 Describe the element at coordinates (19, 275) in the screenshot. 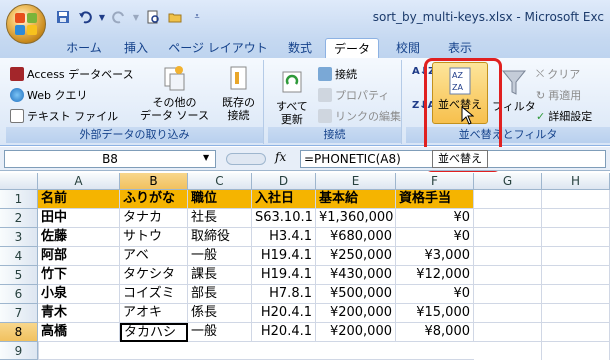

I see `row-header-5: 5` at that location.